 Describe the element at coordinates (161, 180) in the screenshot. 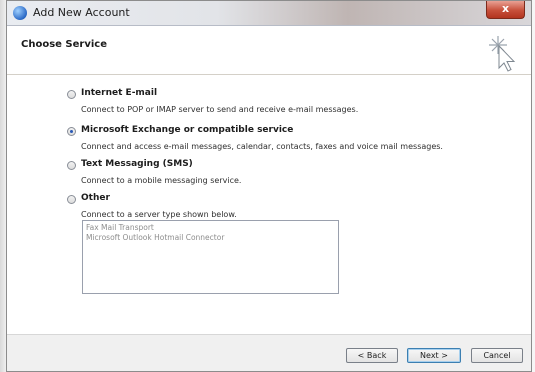

I see `text-messaging-description: Connect to a mobile messaging service.` at that location.